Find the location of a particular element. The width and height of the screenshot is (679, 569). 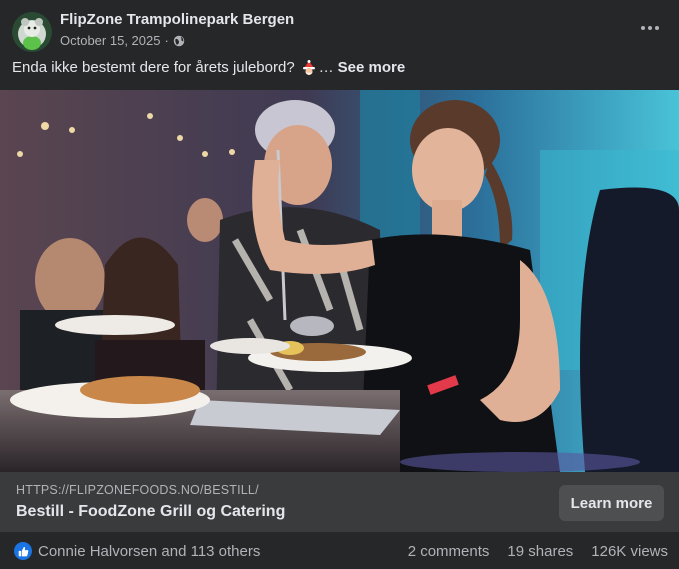

page-avatar is located at coordinates (32, 32).